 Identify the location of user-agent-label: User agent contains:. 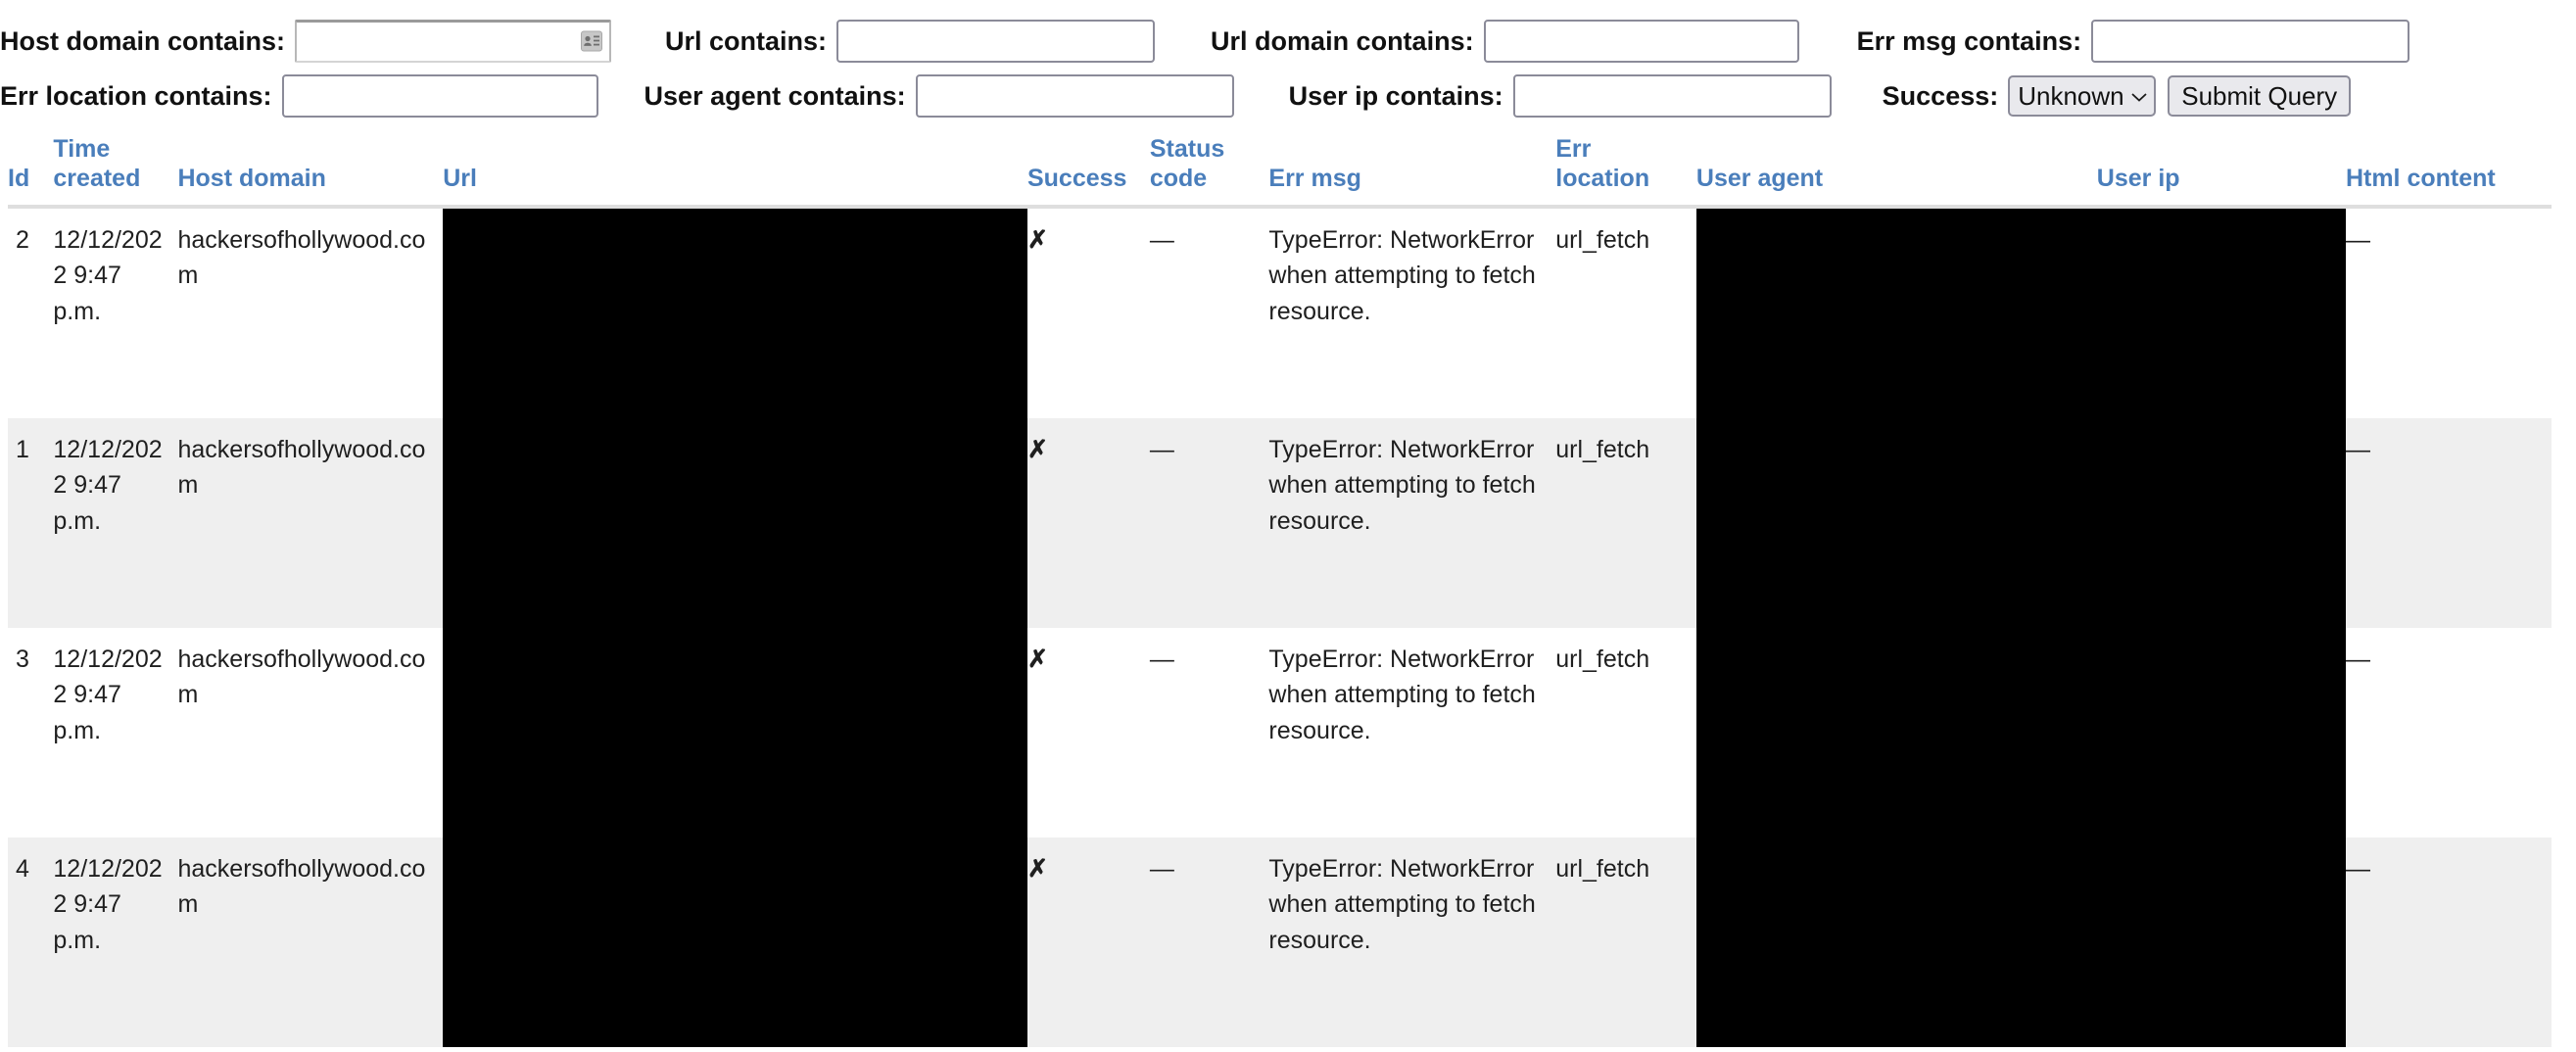
(775, 95).